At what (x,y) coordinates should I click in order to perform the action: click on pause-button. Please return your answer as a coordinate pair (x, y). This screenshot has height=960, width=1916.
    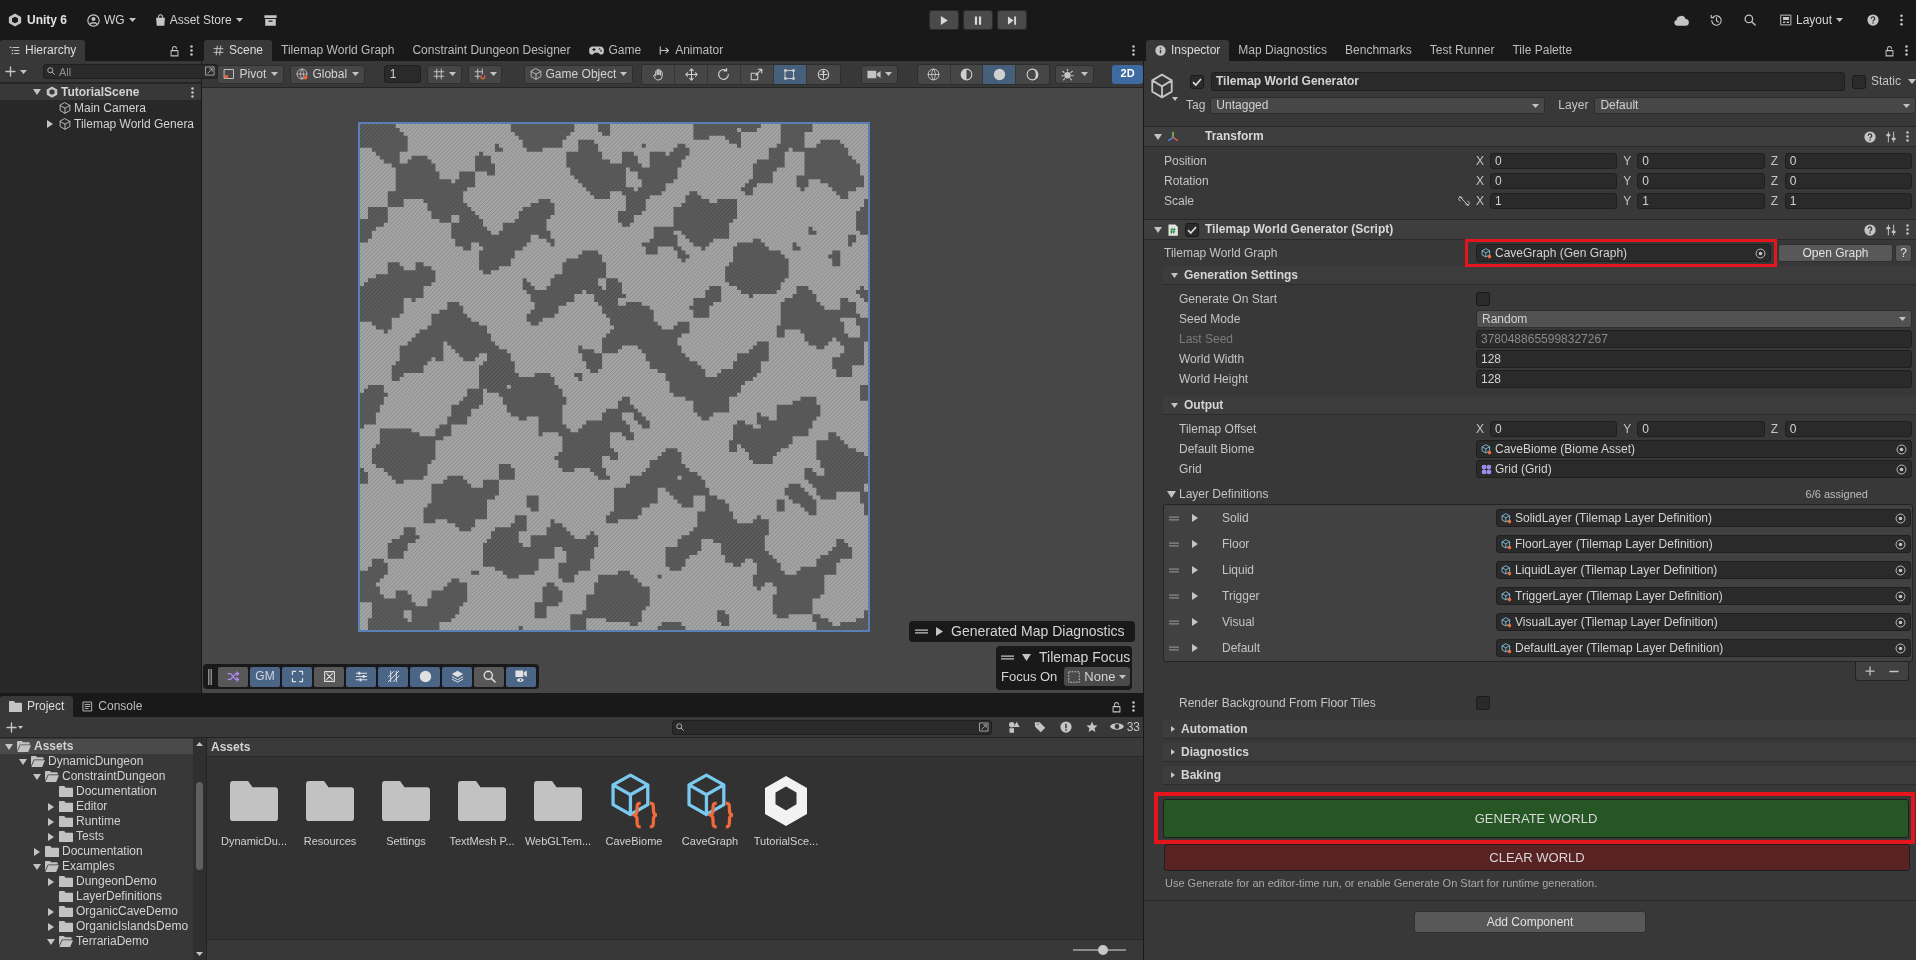
    Looking at the image, I should click on (978, 20).